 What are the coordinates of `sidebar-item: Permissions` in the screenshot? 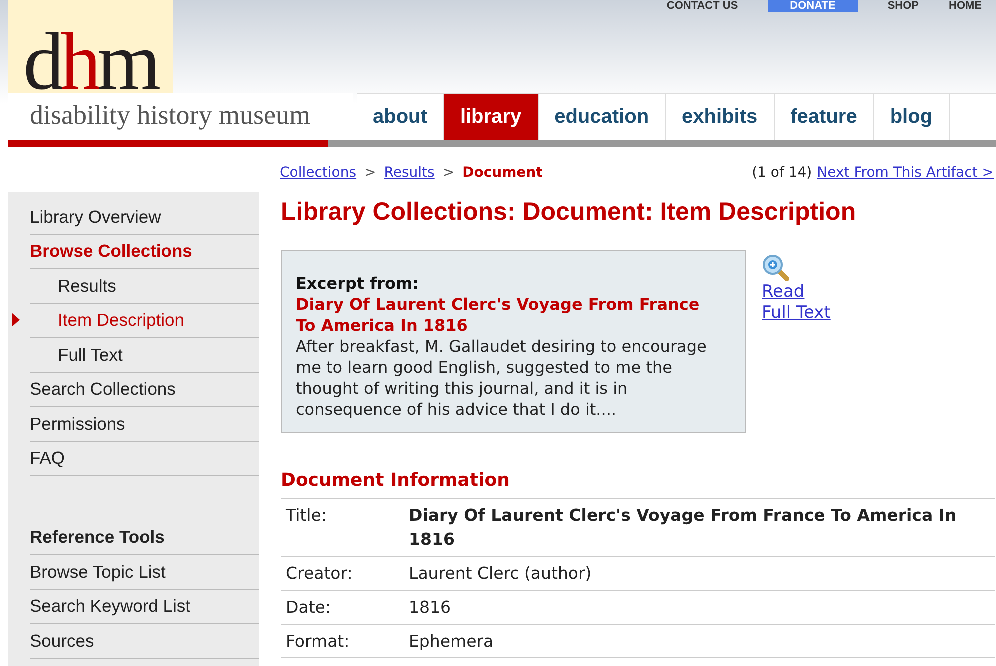 It's located at (144, 424).